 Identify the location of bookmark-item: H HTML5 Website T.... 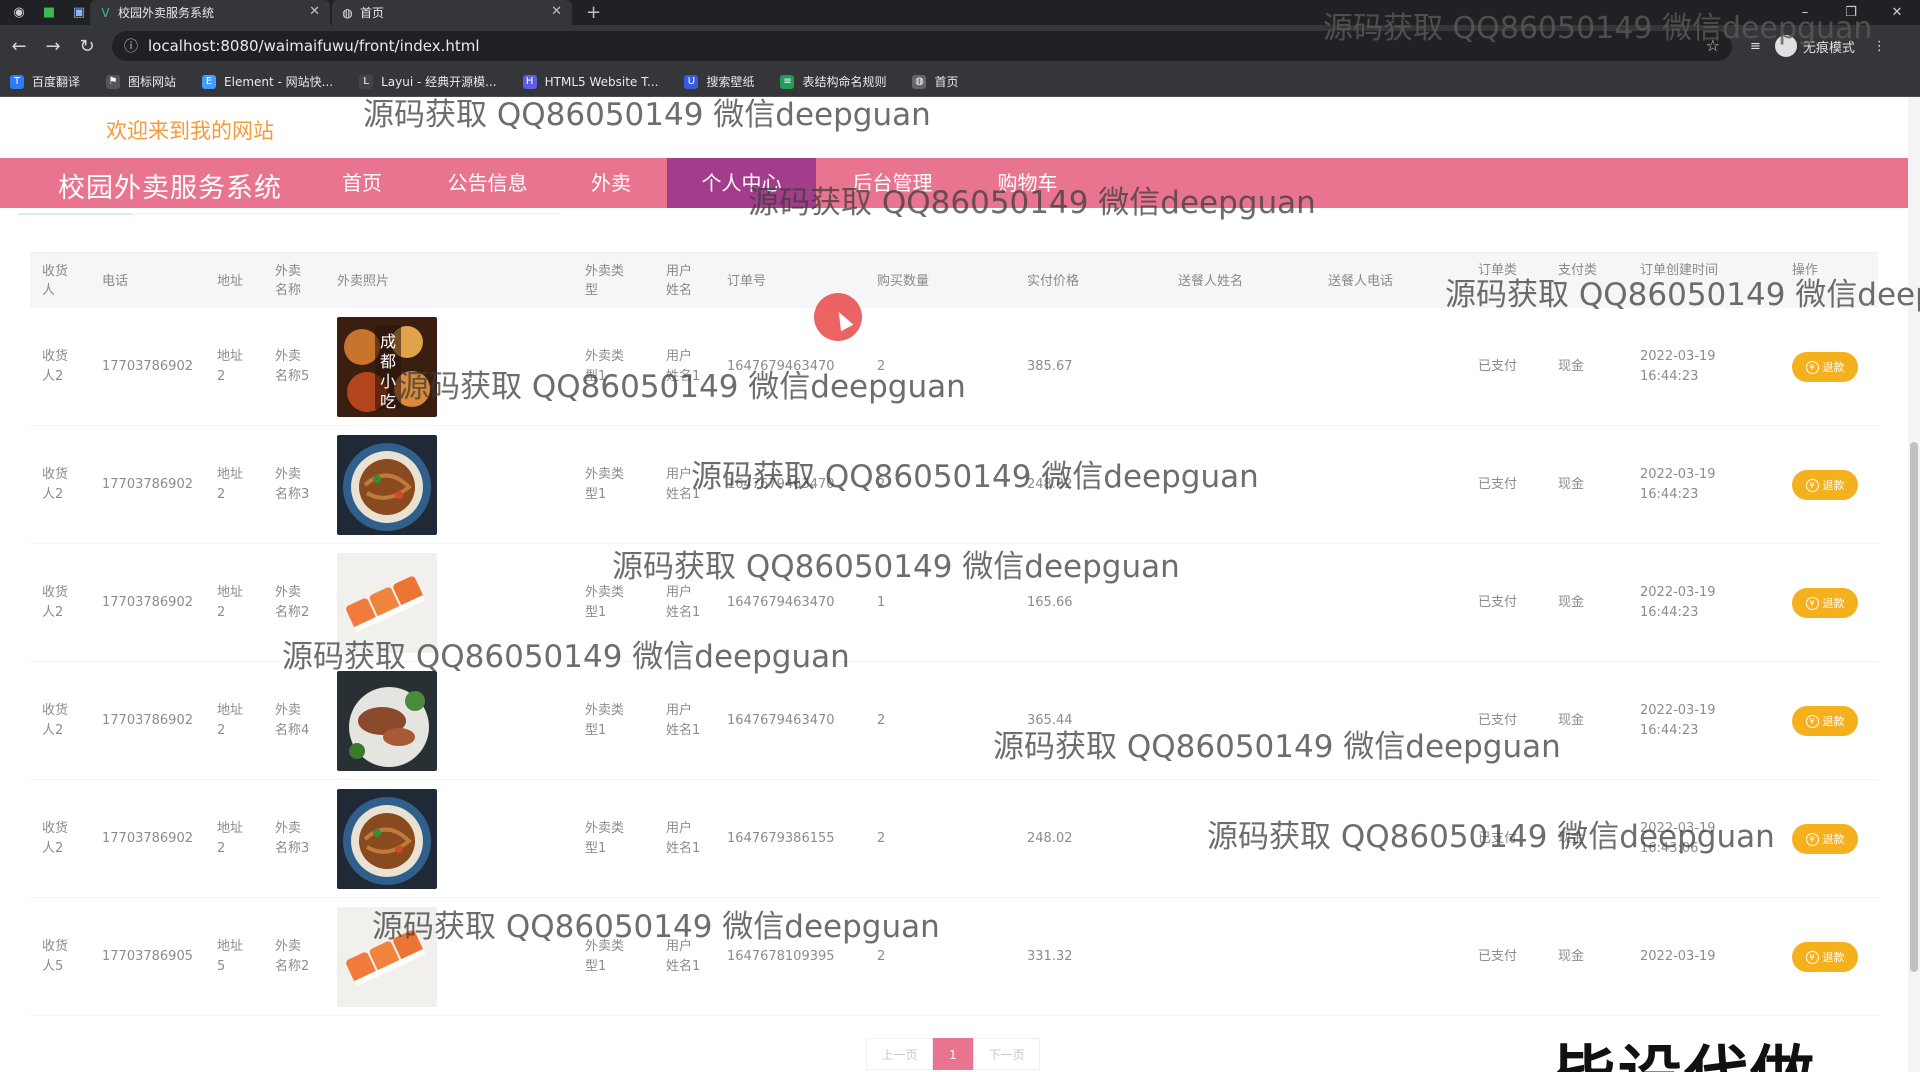
(590, 81).